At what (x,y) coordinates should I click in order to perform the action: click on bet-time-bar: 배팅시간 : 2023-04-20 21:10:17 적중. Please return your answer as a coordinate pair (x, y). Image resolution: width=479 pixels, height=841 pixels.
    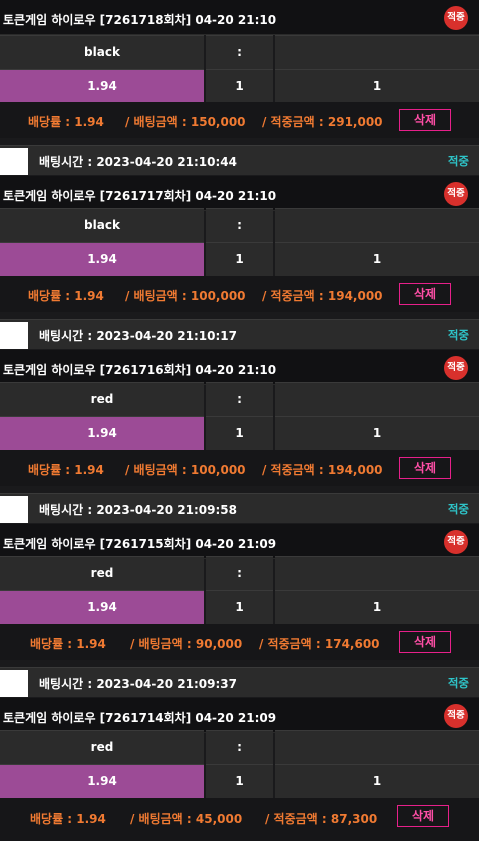
    Looking at the image, I should click on (239, 334).